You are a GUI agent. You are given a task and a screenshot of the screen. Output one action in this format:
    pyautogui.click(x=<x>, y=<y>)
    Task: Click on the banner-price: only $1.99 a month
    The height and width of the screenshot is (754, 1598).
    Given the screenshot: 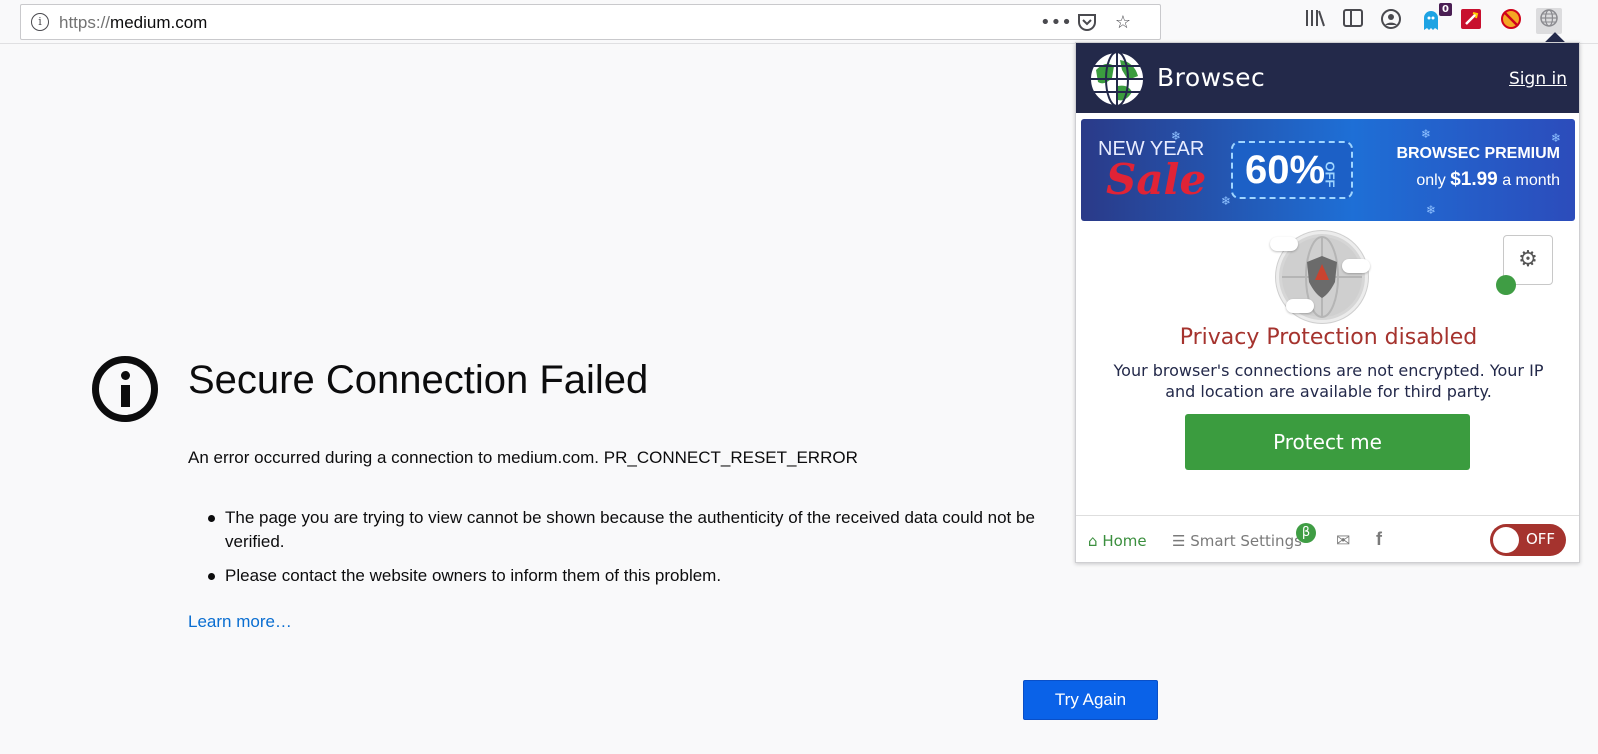 What is the action you would take?
    pyautogui.click(x=1488, y=180)
    